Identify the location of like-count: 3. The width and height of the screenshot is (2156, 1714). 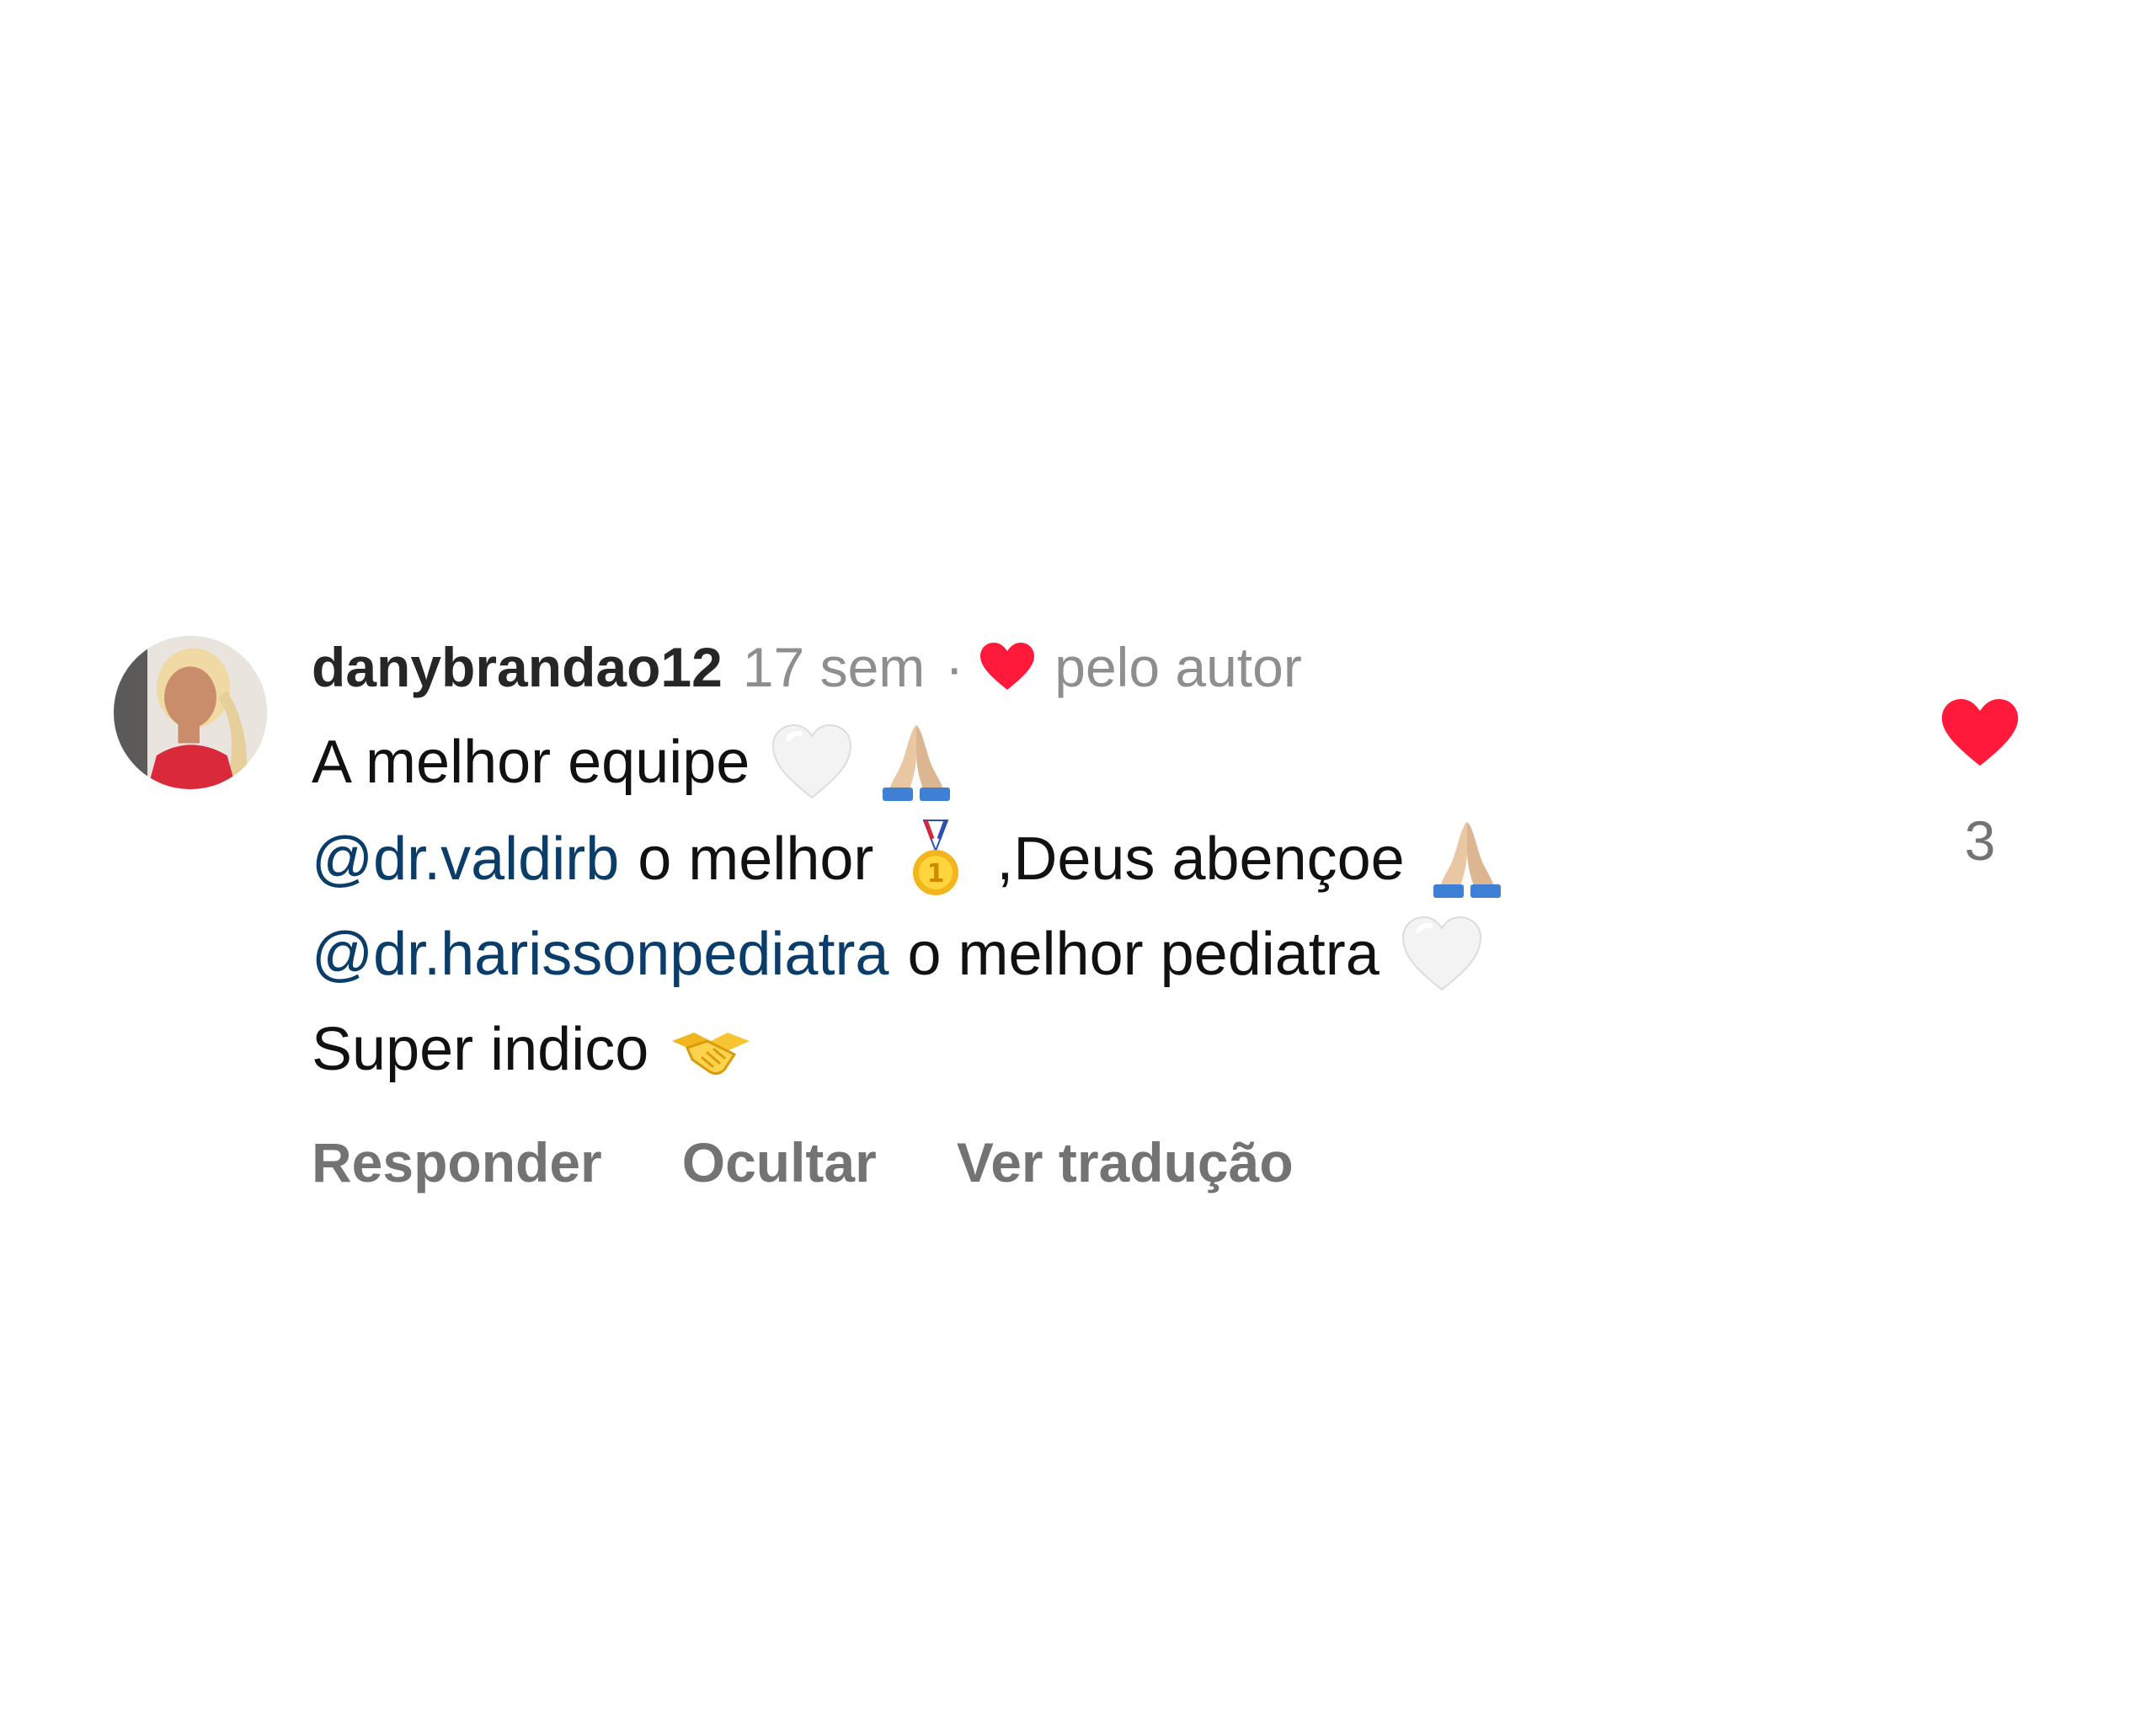
(1980, 841).